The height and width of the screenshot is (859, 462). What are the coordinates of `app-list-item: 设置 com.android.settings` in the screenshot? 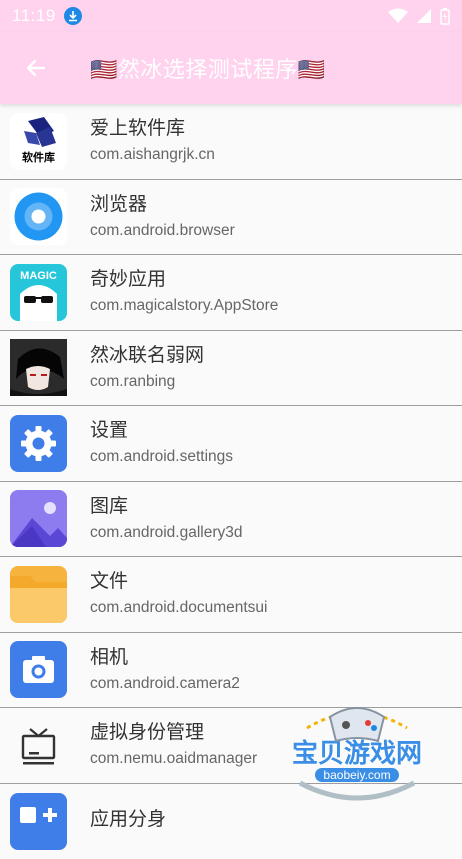 It's located at (231, 444).